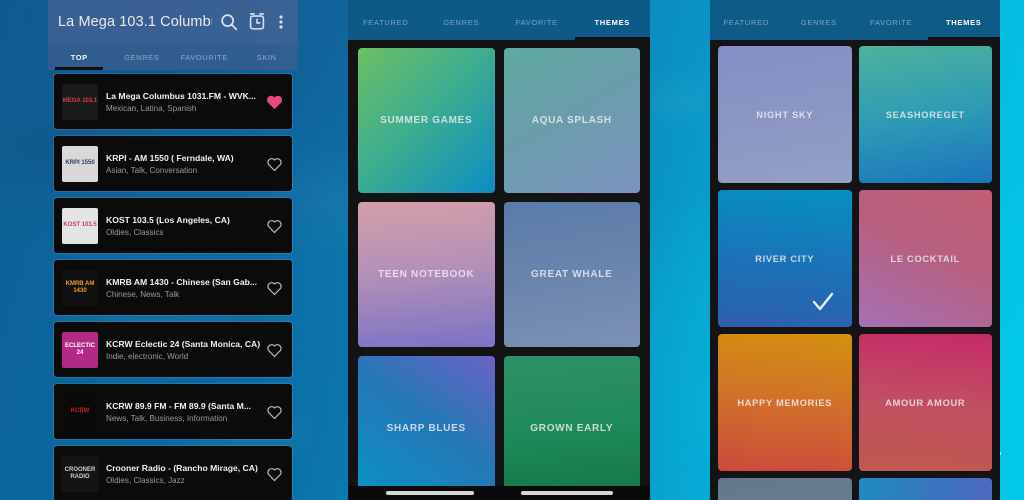 The image size is (1024, 500). I want to click on theme-tile: SEASHOREGET, so click(925, 114).